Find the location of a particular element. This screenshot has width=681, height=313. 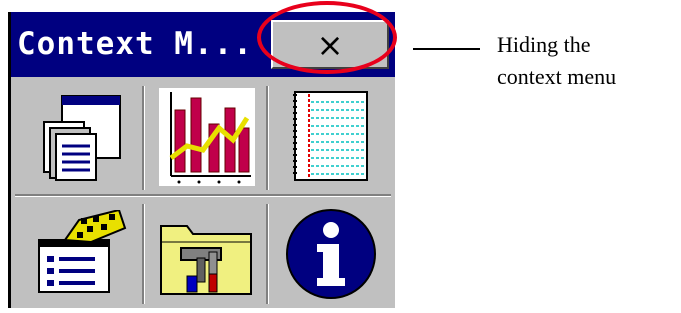

menu-item-notebook is located at coordinates (331, 137).